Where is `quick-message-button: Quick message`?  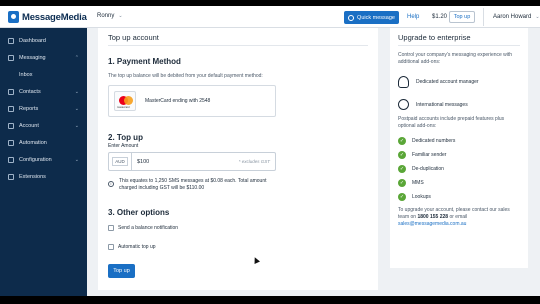
quick-message-button: Quick message is located at coordinates (371, 17).